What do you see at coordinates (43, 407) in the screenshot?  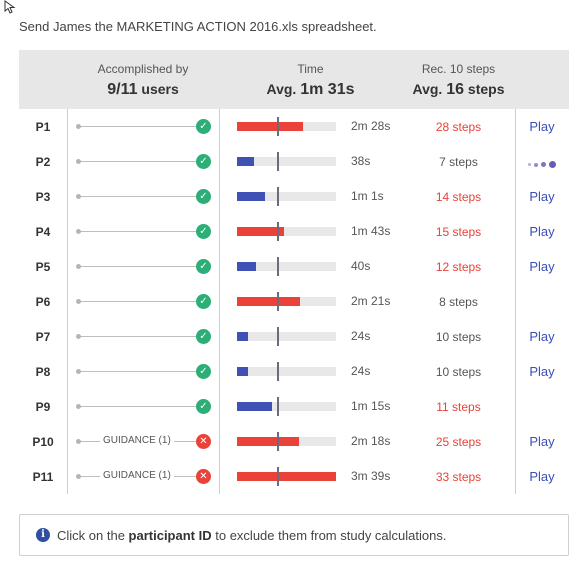 I see `participant-id: P9` at bounding box center [43, 407].